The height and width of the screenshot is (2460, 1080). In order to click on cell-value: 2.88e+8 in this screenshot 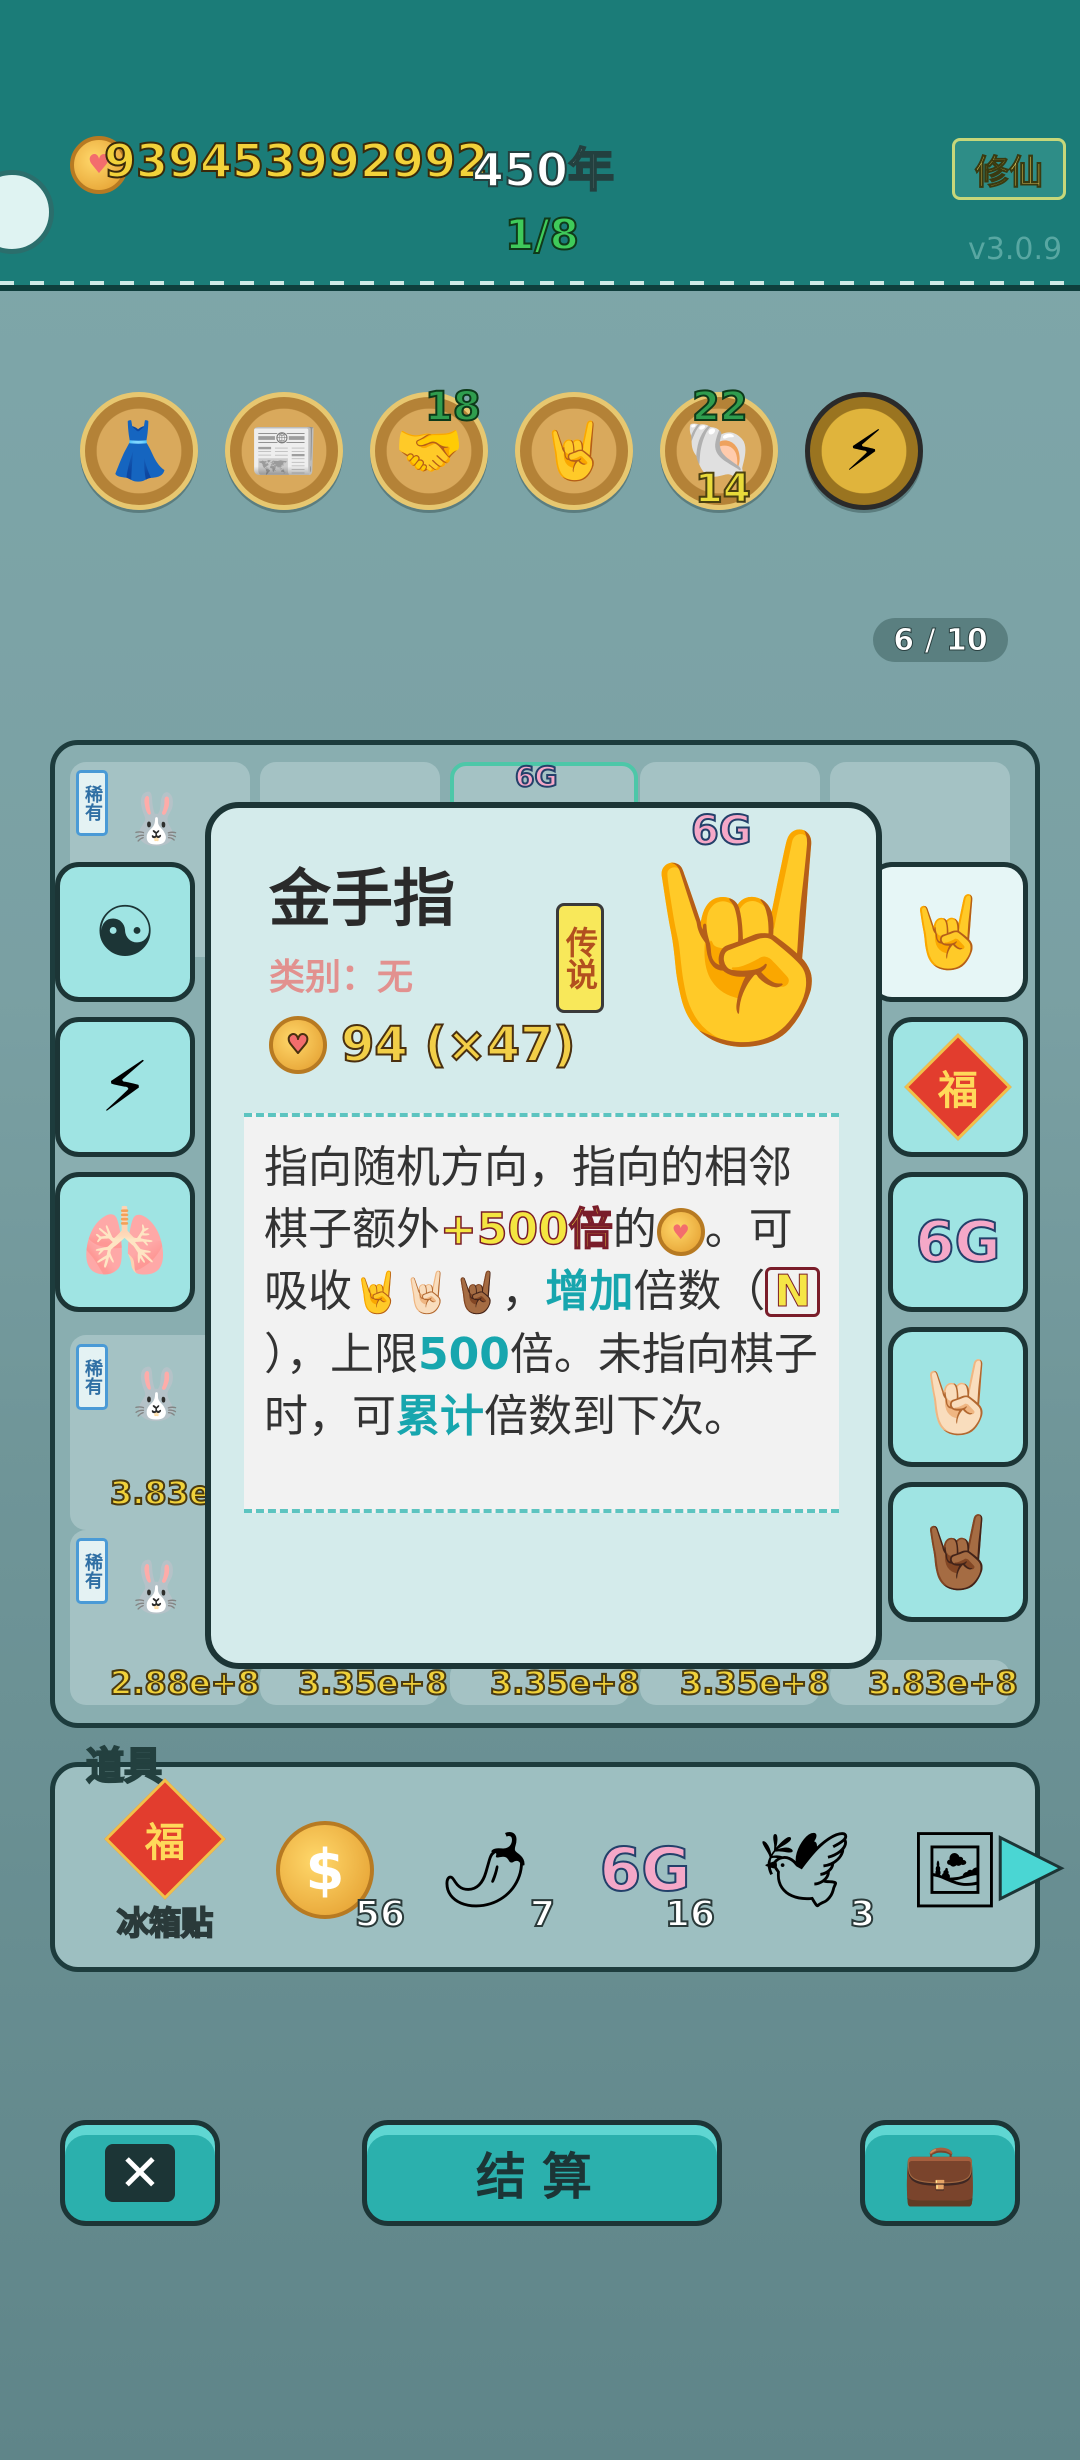, I will do `click(185, 1683)`.